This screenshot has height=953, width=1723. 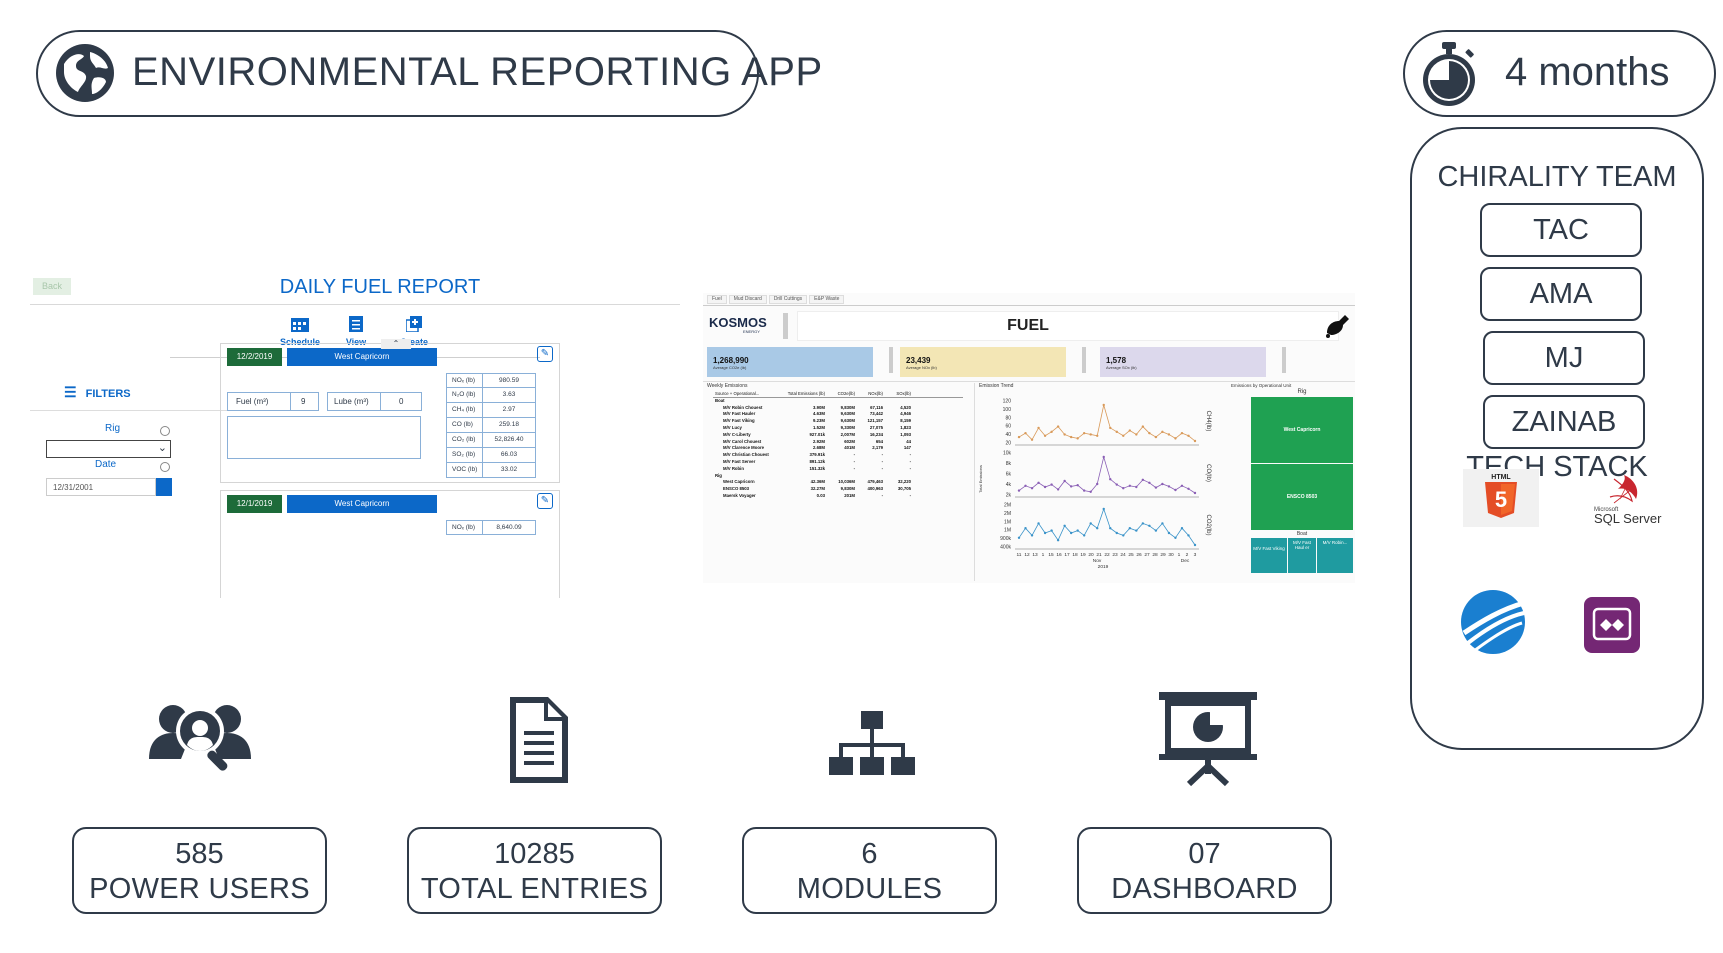 I want to click on list-icon, so click(x=356, y=324).